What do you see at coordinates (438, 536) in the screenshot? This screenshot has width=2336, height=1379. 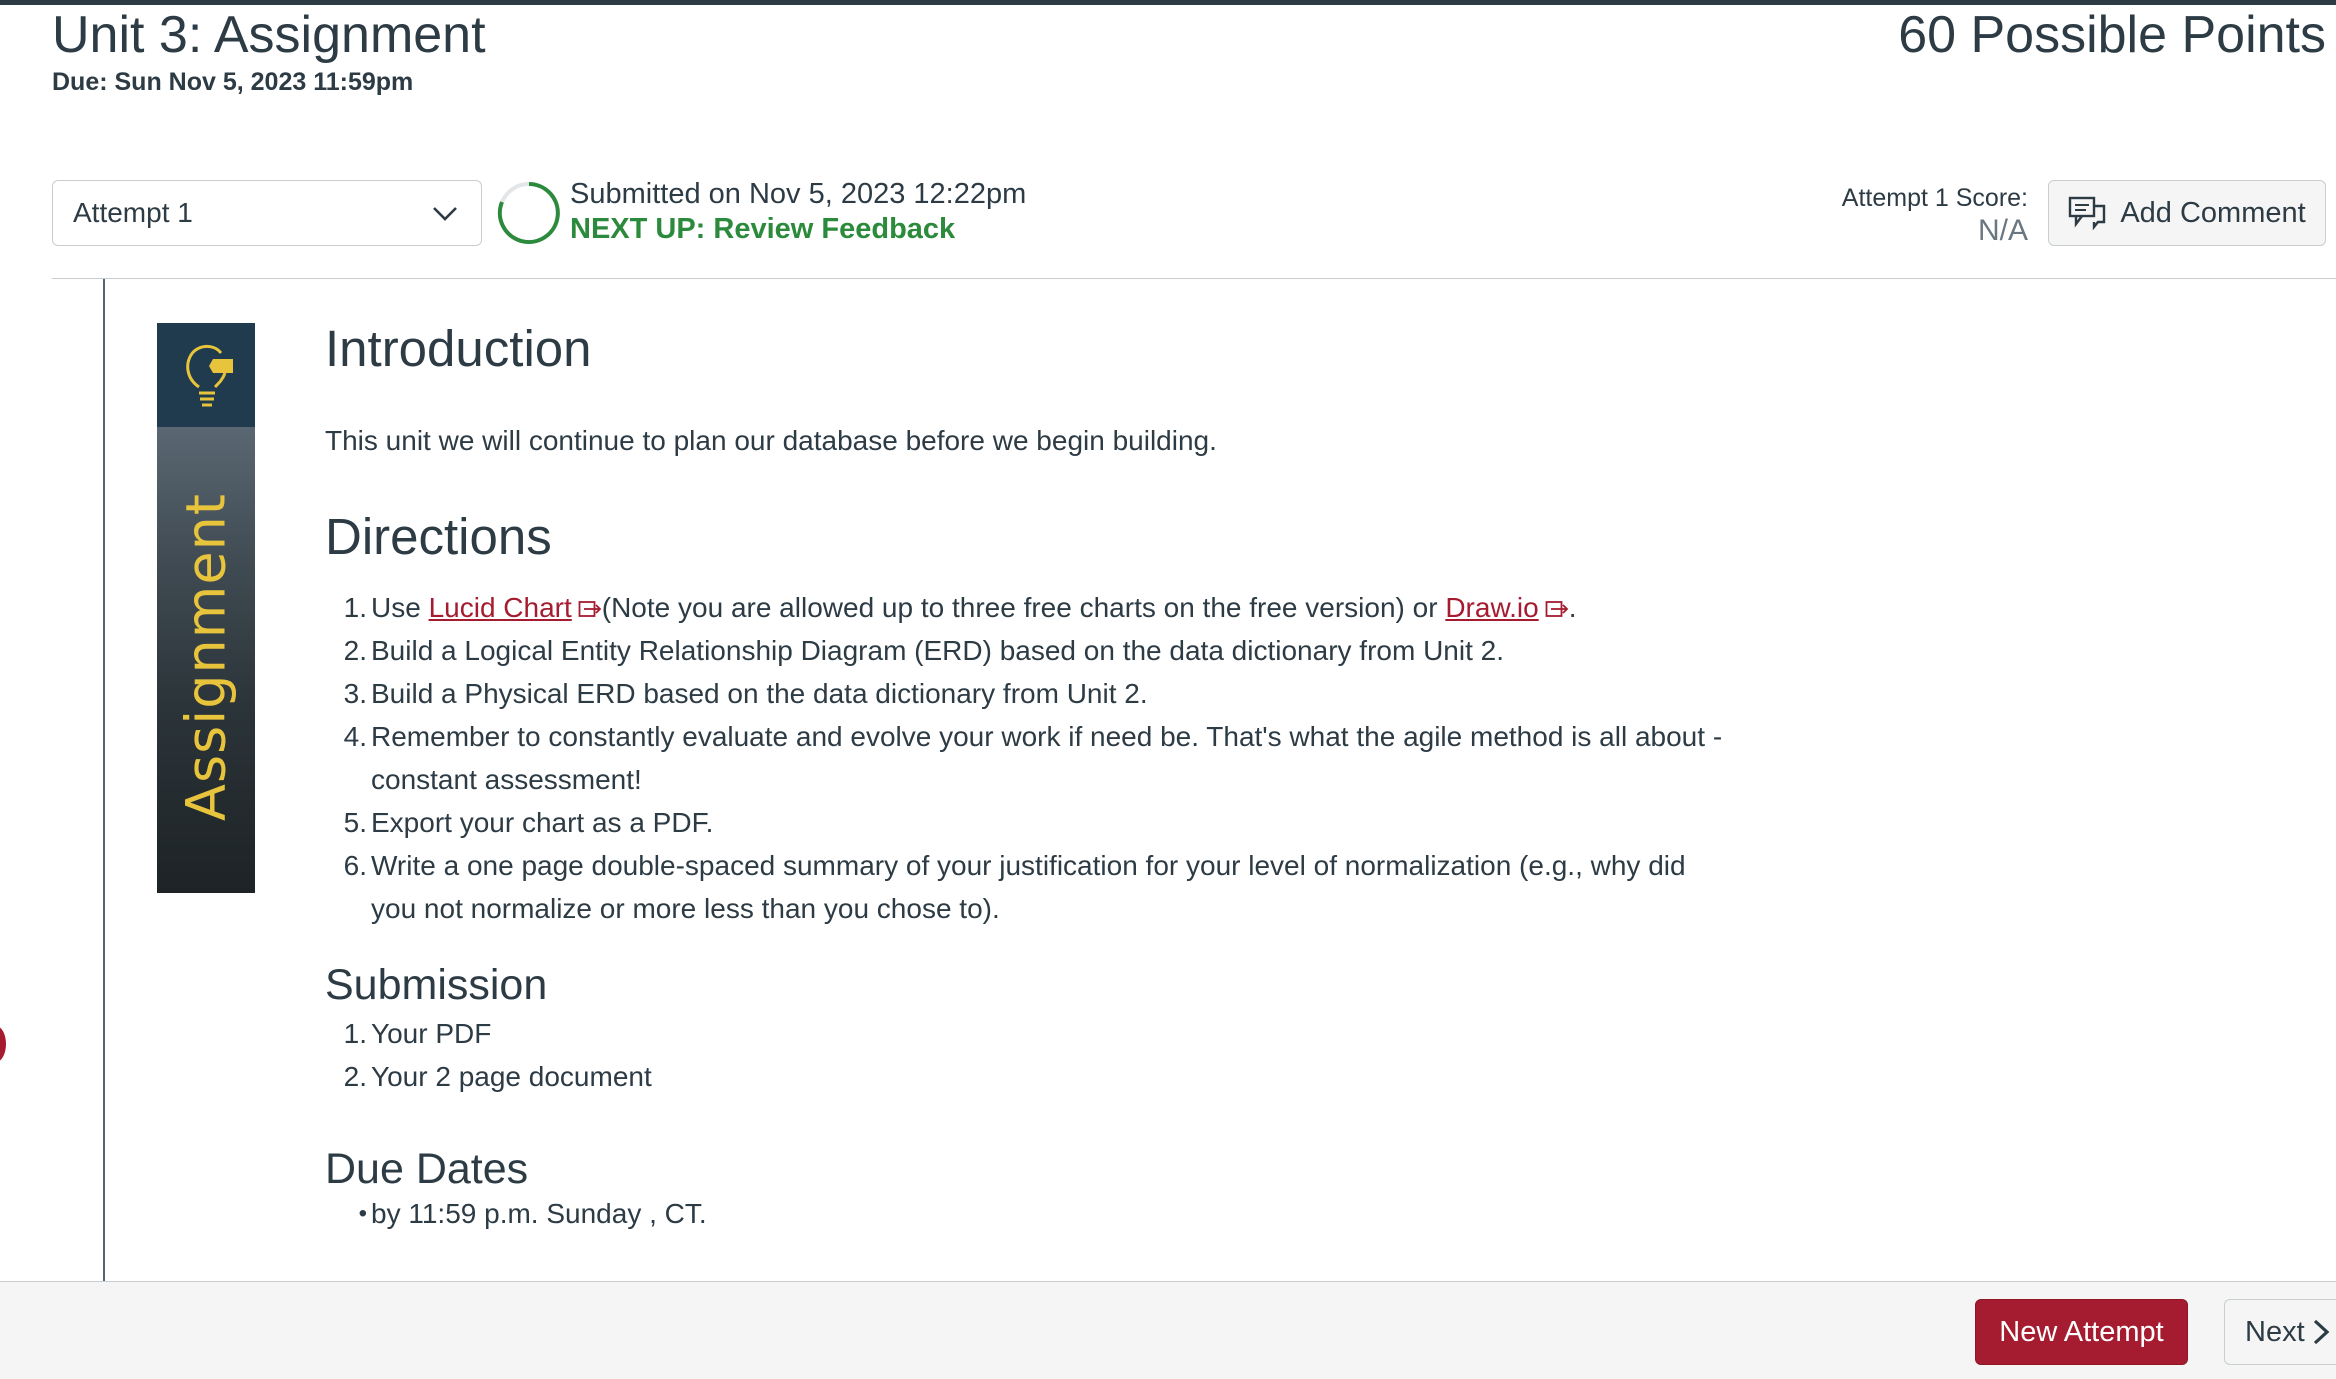 I see `directions-heading: Directions` at bounding box center [438, 536].